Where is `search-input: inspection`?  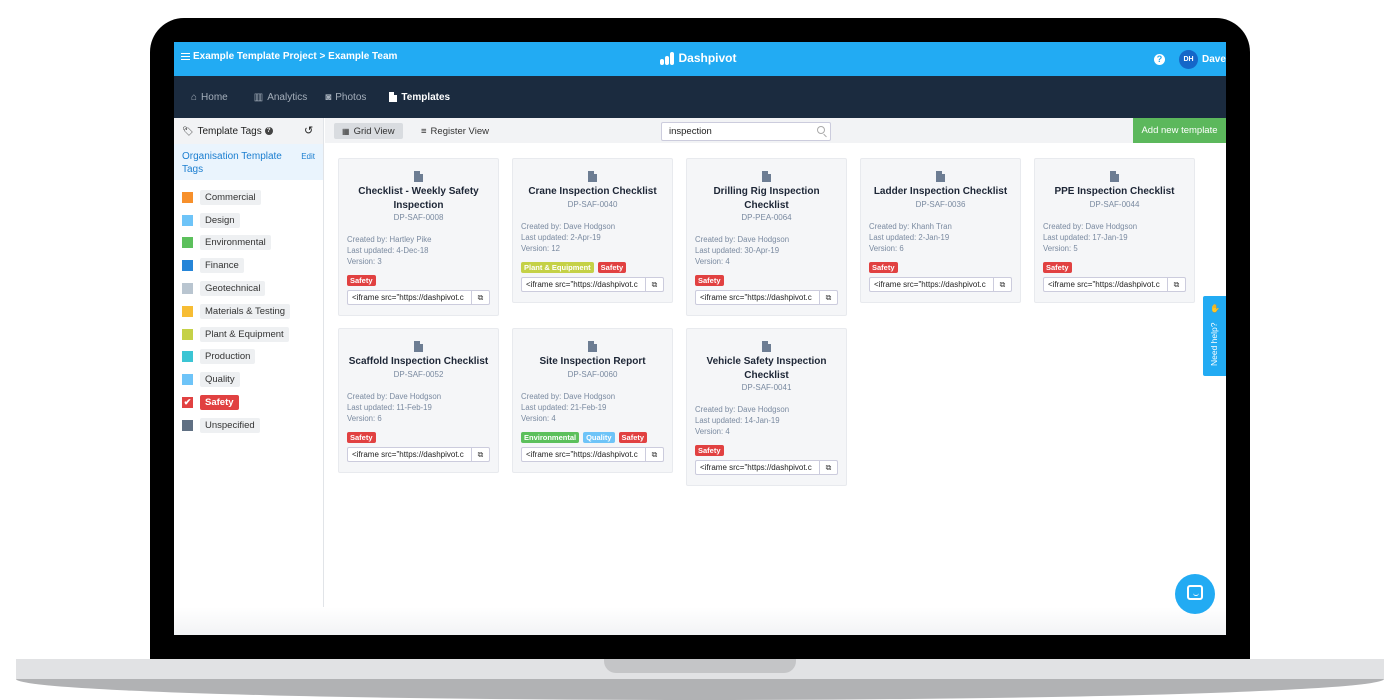
search-input: inspection is located at coordinates (746, 131).